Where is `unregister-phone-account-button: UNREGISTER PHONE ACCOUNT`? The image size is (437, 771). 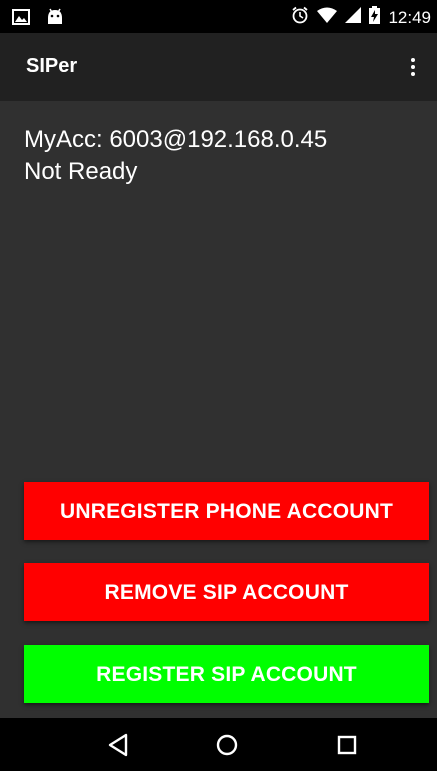 unregister-phone-account-button: UNREGISTER PHONE ACCOUNT is located at coordinates (226, 511).